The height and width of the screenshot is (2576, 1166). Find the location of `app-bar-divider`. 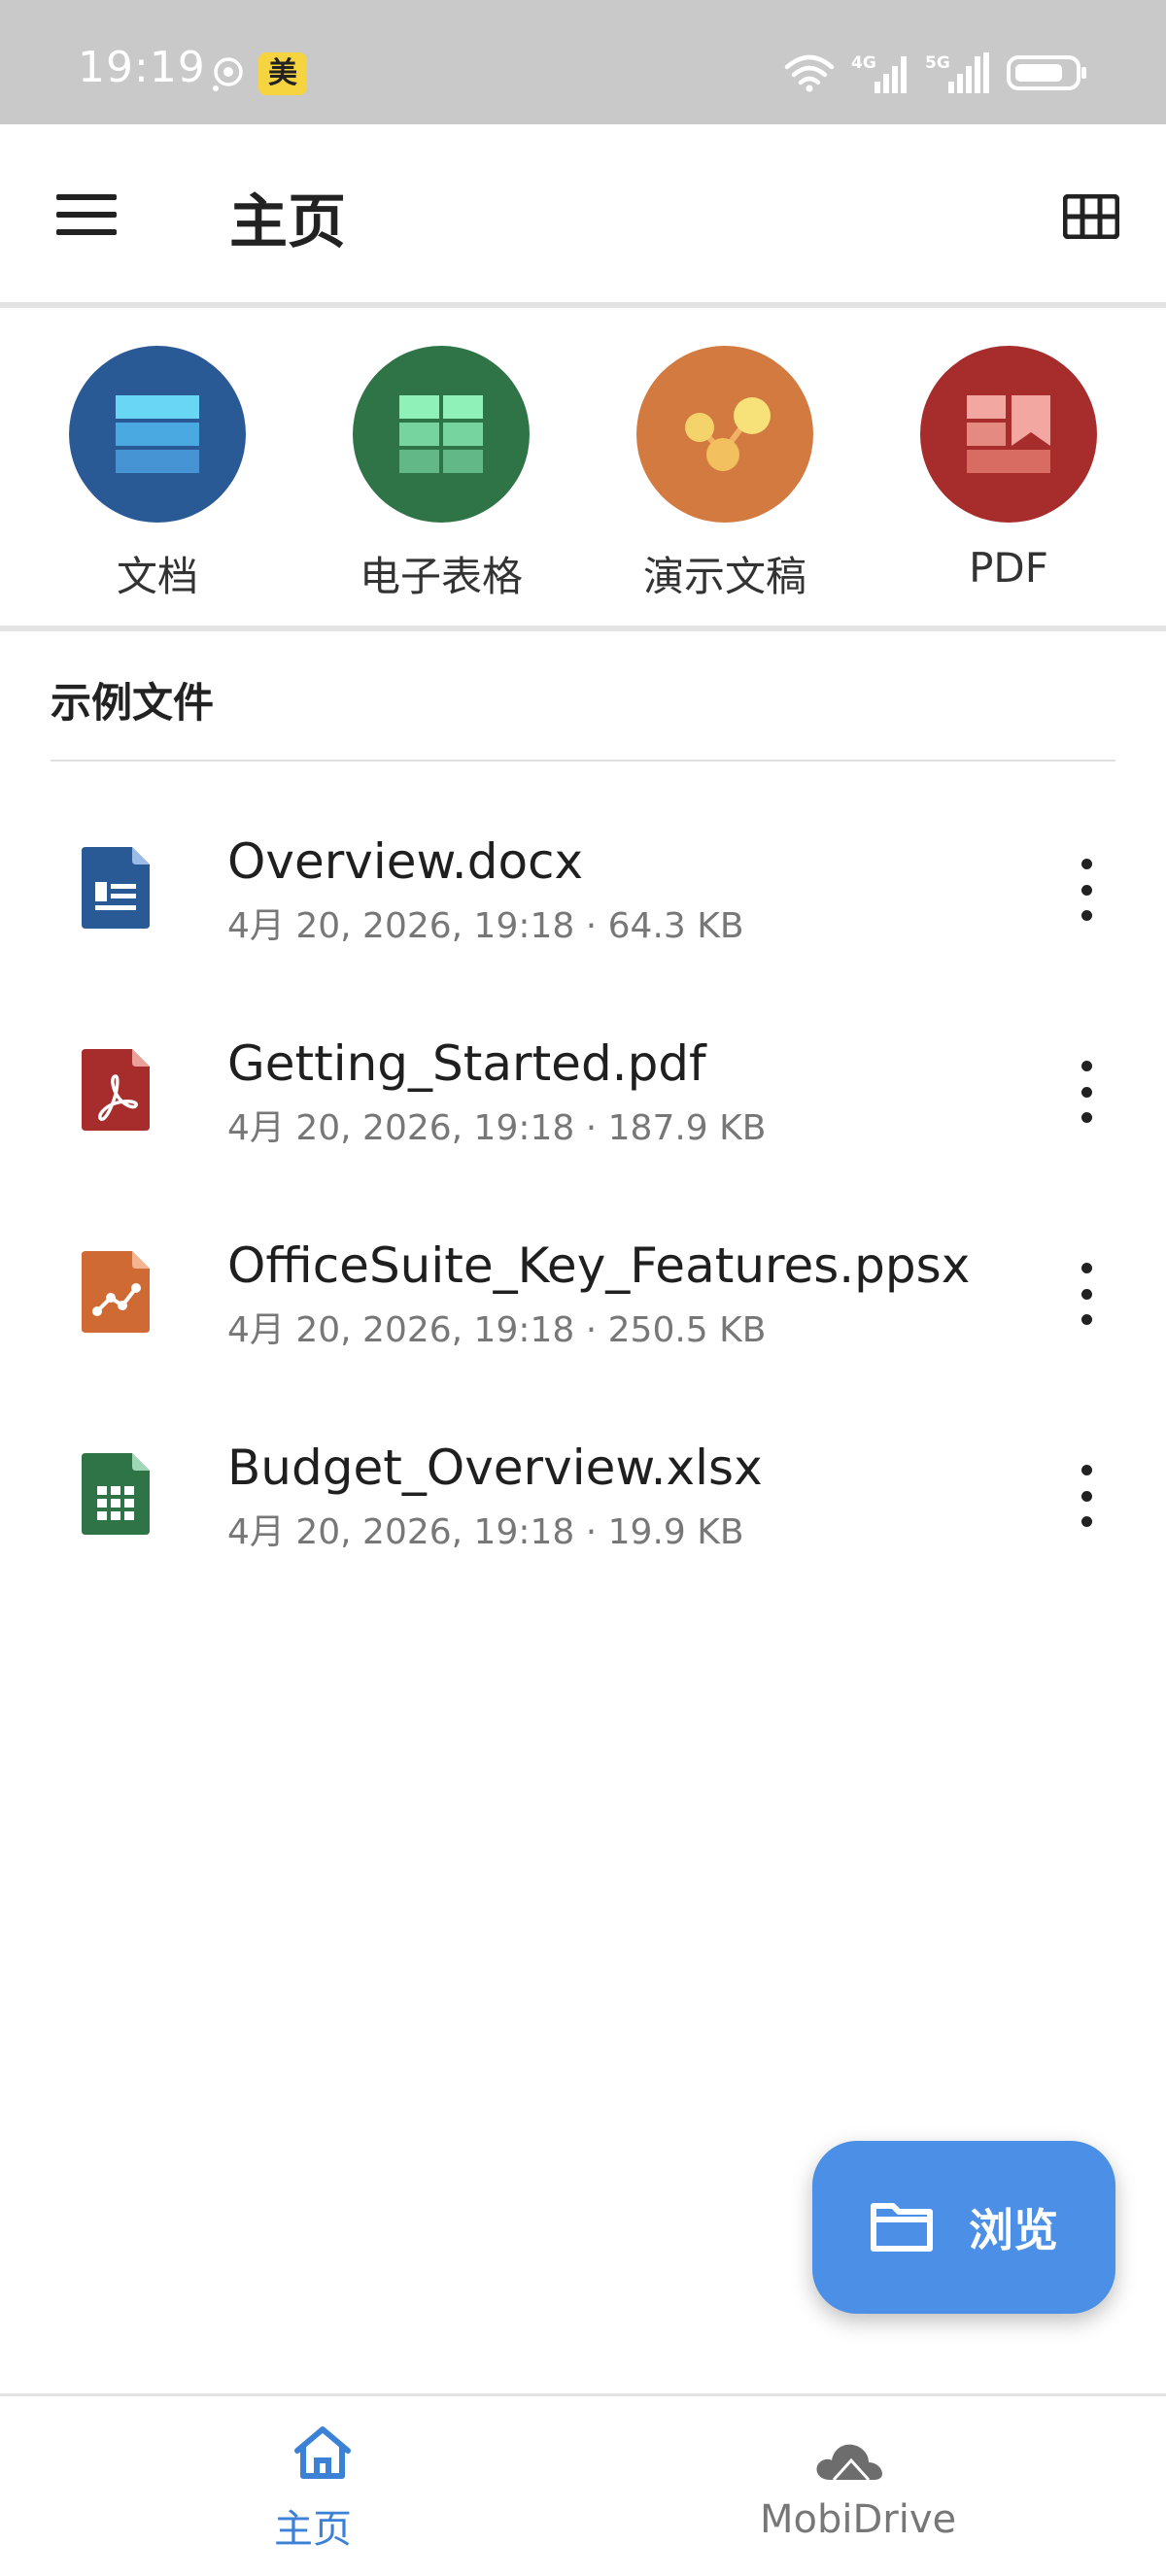

app-bar-divider is located at coordinates (583, 305).